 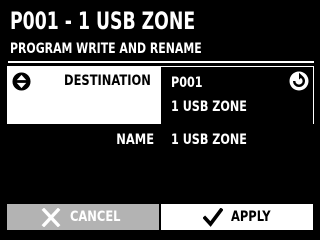 What do you see at coordinates (135, 140) in the screenshot?
I see `name-label: NAME` at bounding box center [135, 140].